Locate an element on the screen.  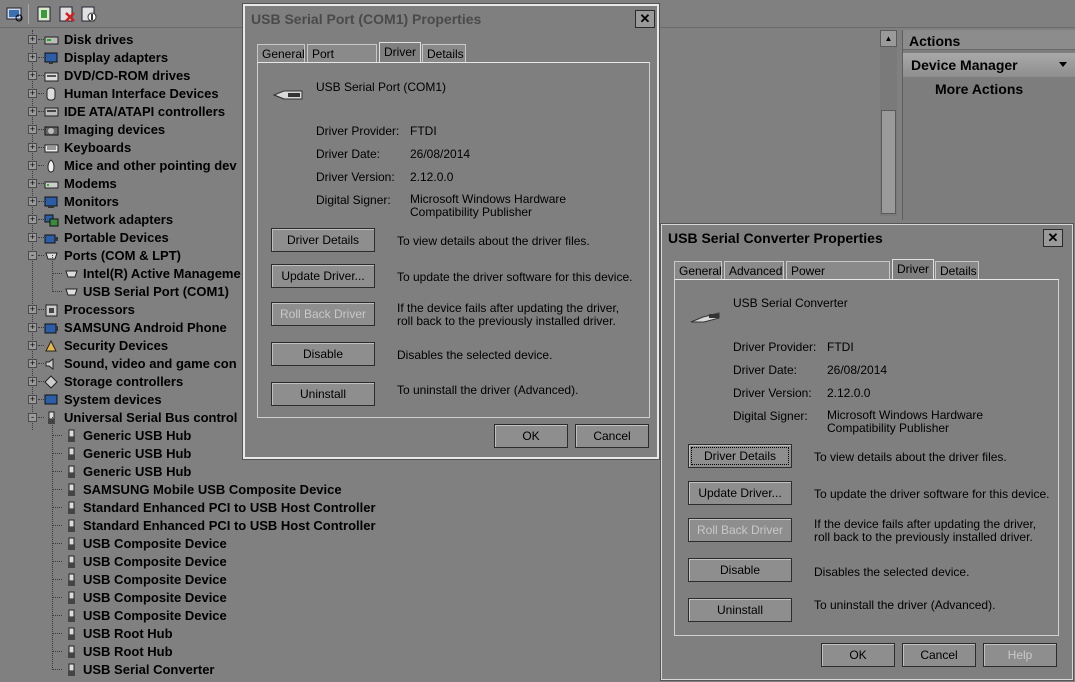
dvd-icon is located at coordinates (51, 76).